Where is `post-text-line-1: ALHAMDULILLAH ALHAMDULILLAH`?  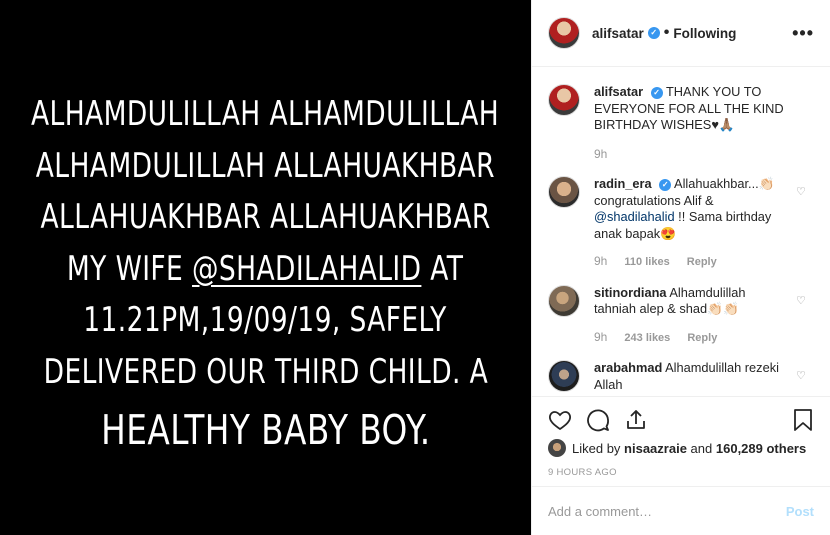
post-text-line-1: ALHAMDULILLAH ALHAMDULILLAH is located at coordinates (265, 114).